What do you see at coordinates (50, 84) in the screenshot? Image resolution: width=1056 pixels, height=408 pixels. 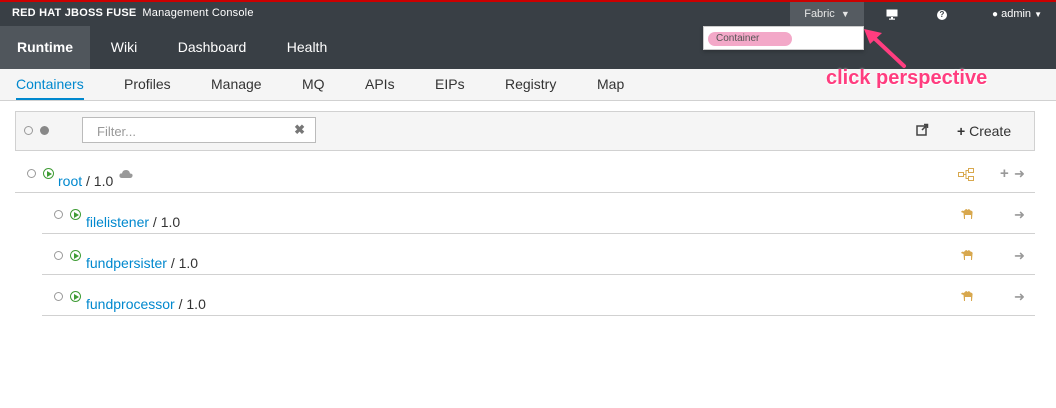 I see `subtab-containers: Containers` at bounding box center [50, 84].